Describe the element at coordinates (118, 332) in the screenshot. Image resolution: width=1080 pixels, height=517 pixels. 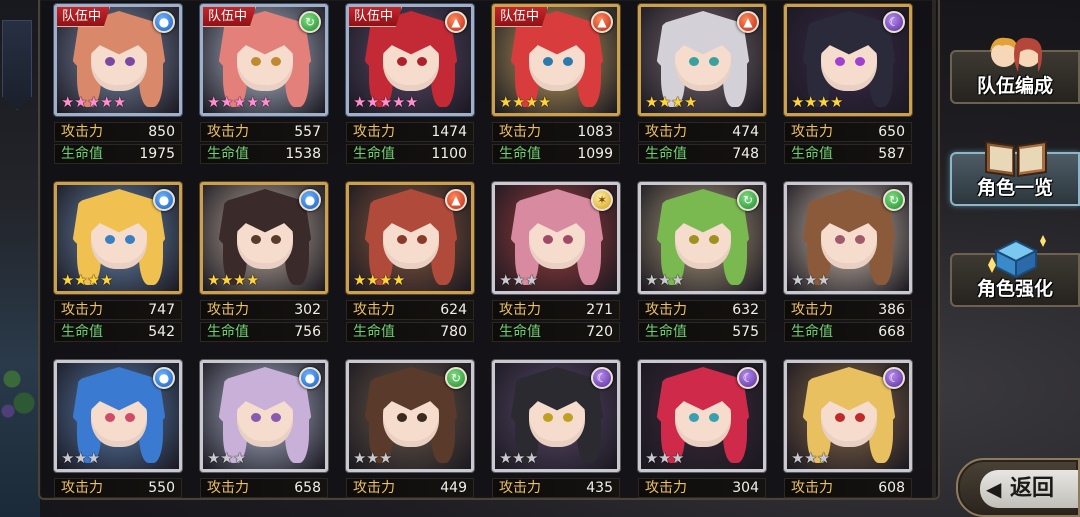
I see `hp-stat: 生命值 542` at that location.